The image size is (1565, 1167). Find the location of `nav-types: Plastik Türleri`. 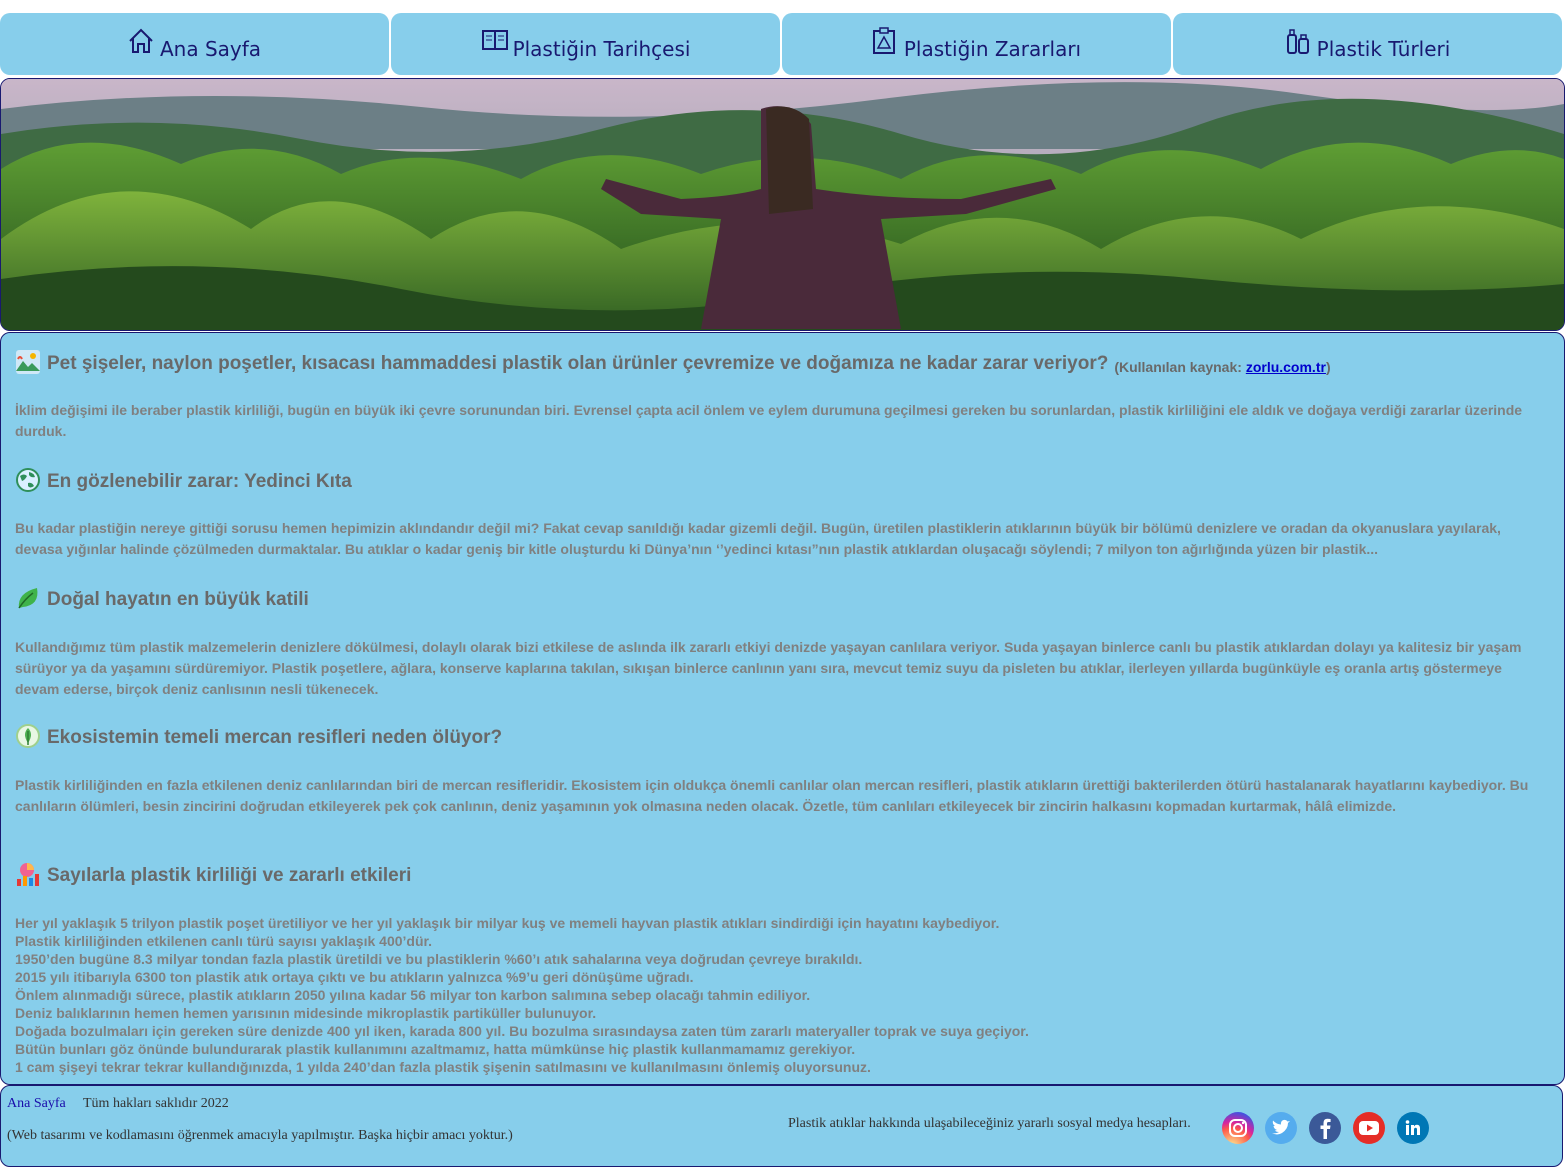

nav-types: Plastik Türleri is located at coordinates (1367, 44).